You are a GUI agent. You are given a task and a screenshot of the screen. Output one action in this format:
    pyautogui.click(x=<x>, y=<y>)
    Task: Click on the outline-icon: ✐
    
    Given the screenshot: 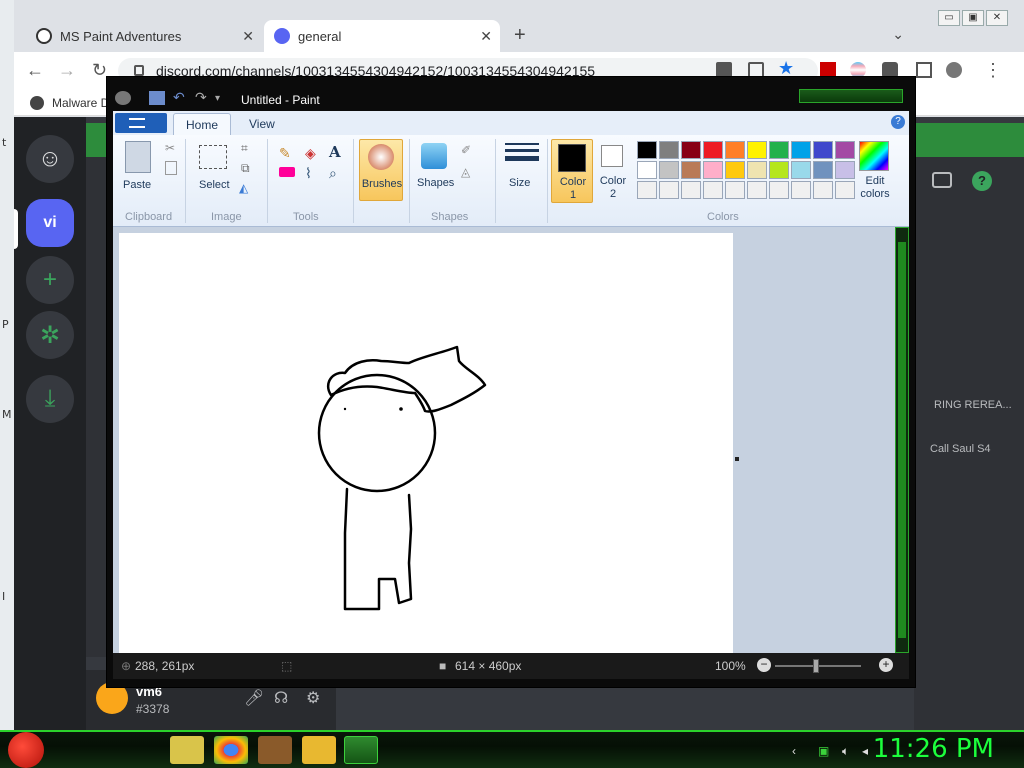 What is the action you would take?
    pyautogui.click(x=466, y=150)
    